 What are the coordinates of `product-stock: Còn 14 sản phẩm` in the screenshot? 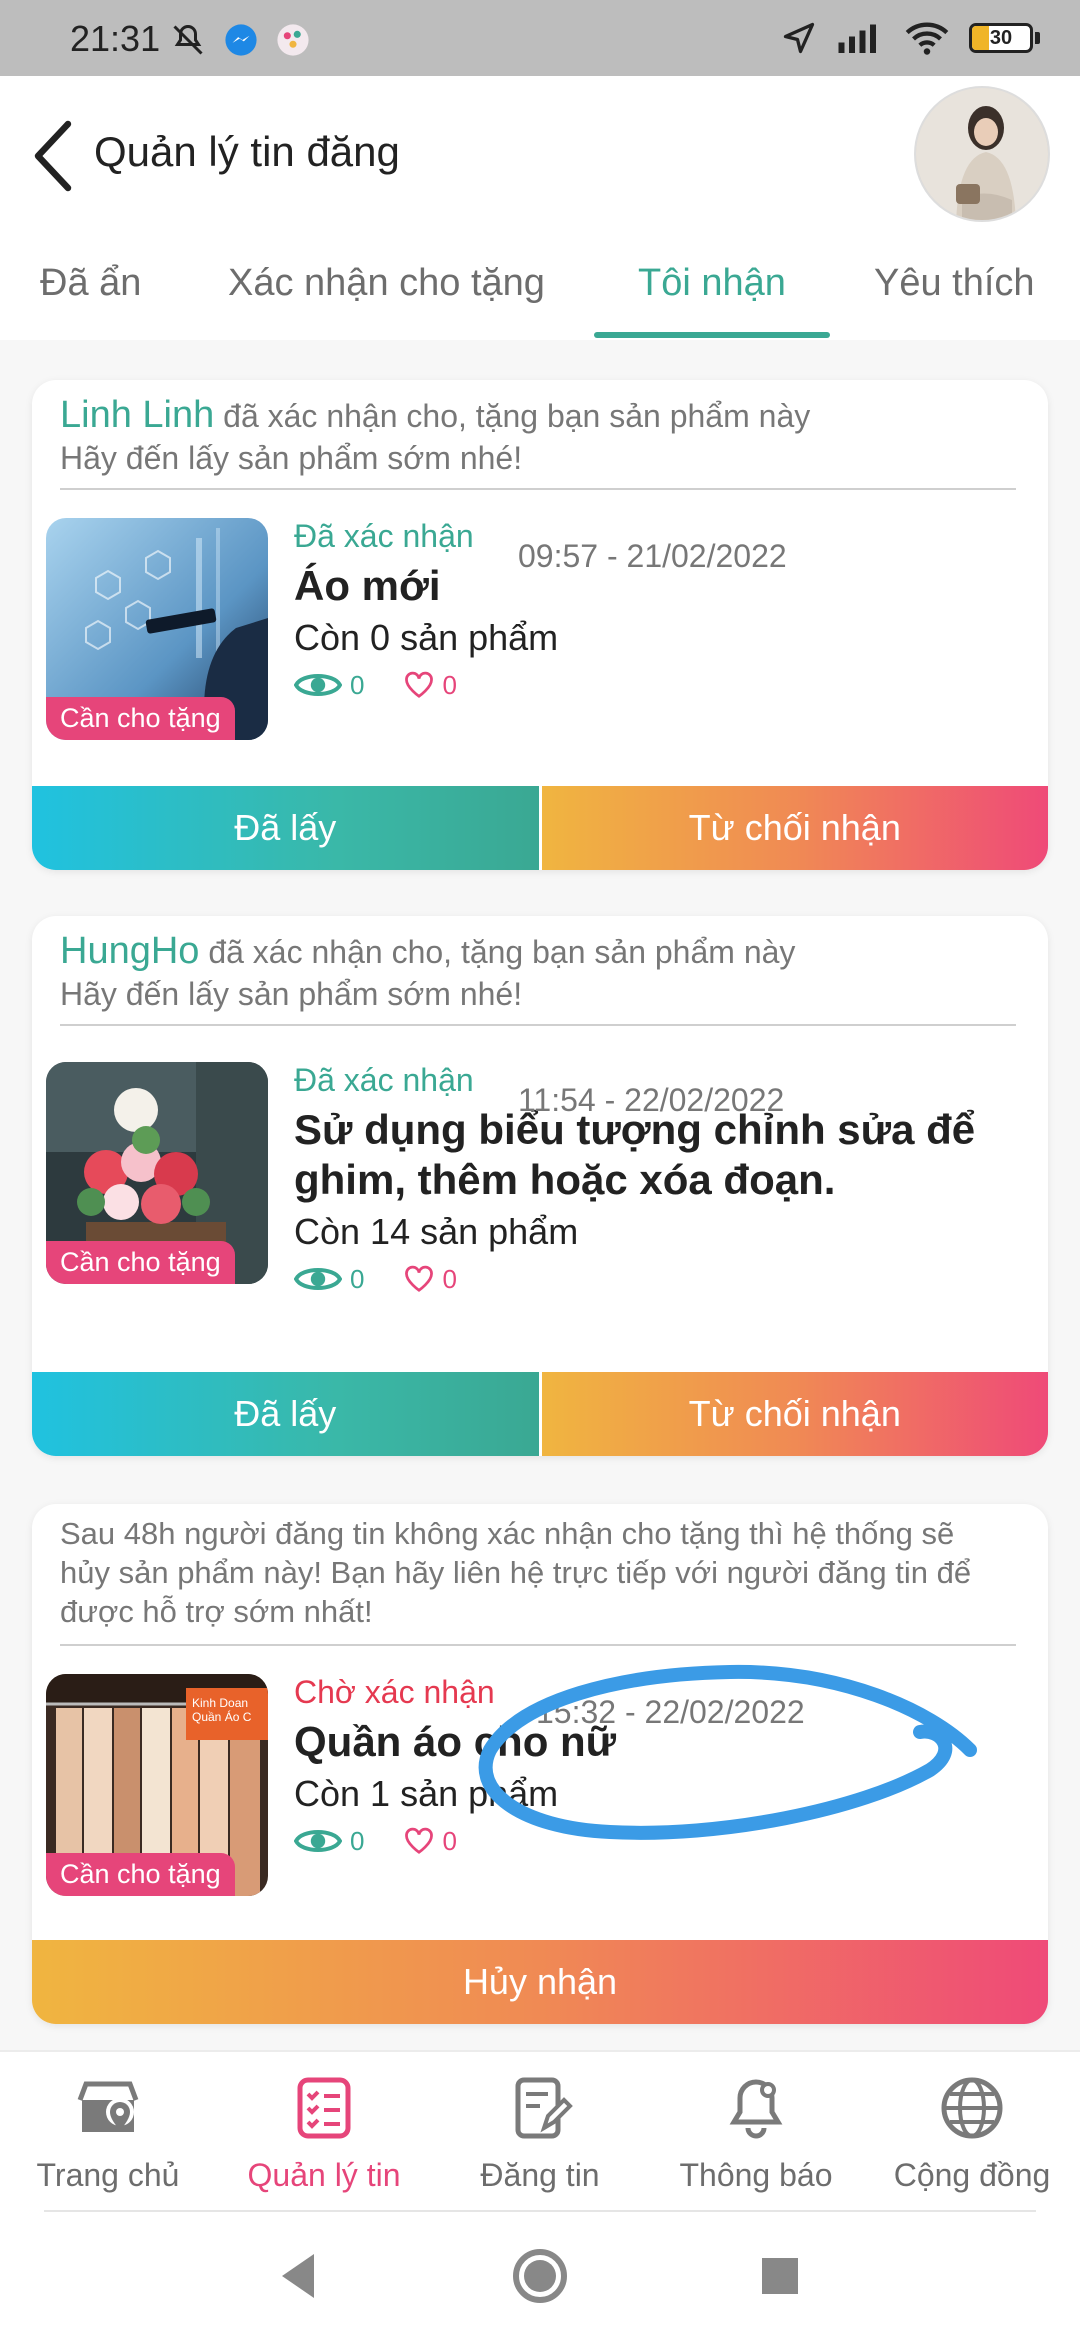 It's located at (436, 1231).